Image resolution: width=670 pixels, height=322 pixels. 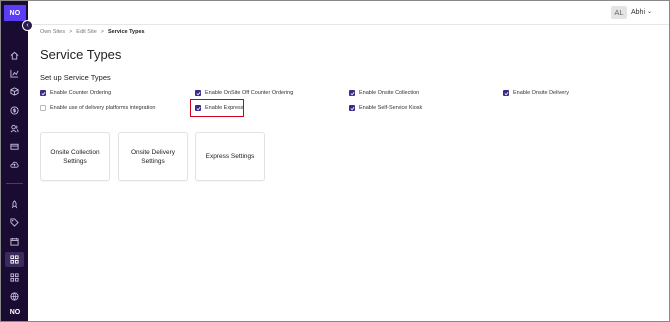 I want to click on card-icon, so click(x=14, y=146).